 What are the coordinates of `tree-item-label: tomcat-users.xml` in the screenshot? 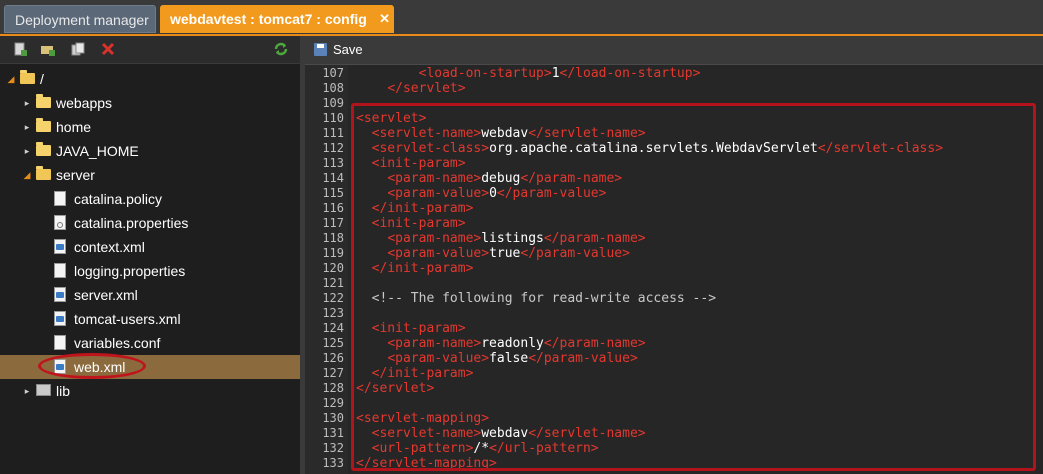 It's located at (127, 319).